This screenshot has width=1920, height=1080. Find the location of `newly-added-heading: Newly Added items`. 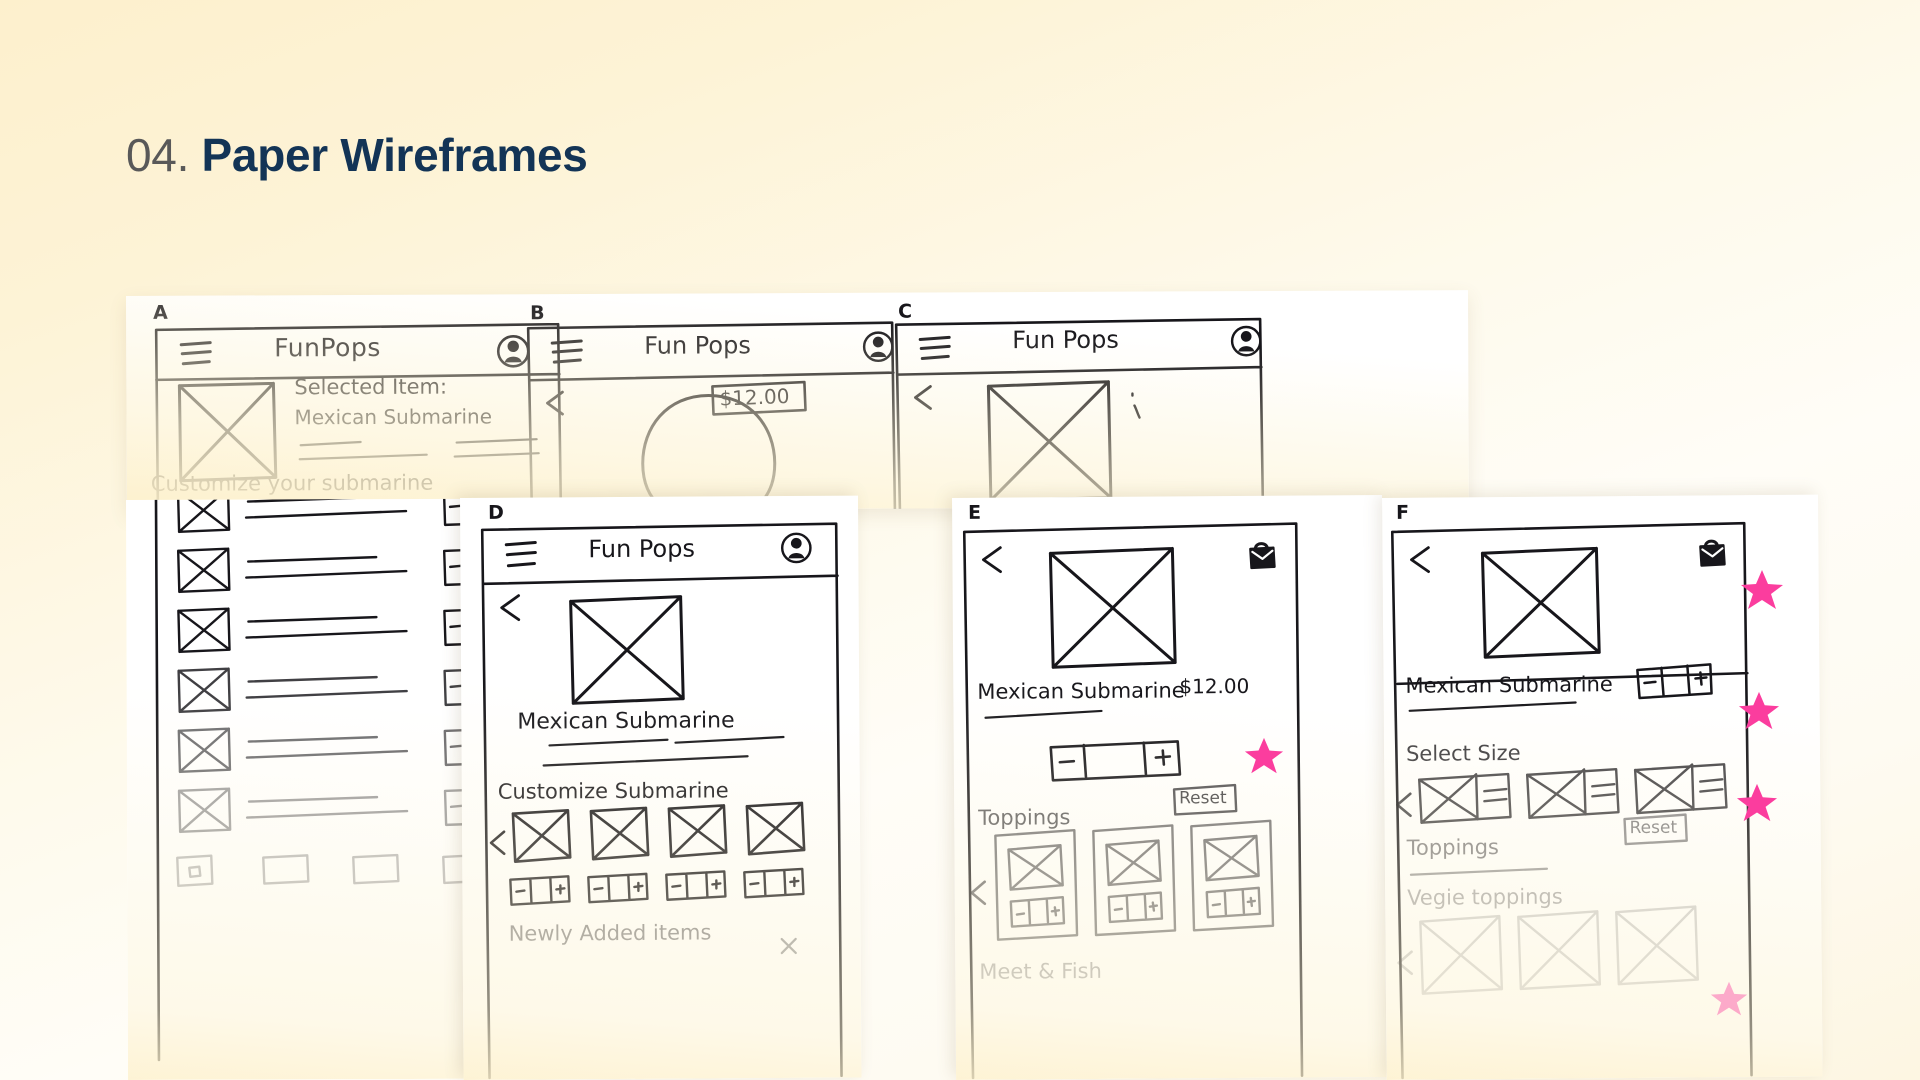

newly-added-heading: Newly Added items is located at coordinates (610, 933).